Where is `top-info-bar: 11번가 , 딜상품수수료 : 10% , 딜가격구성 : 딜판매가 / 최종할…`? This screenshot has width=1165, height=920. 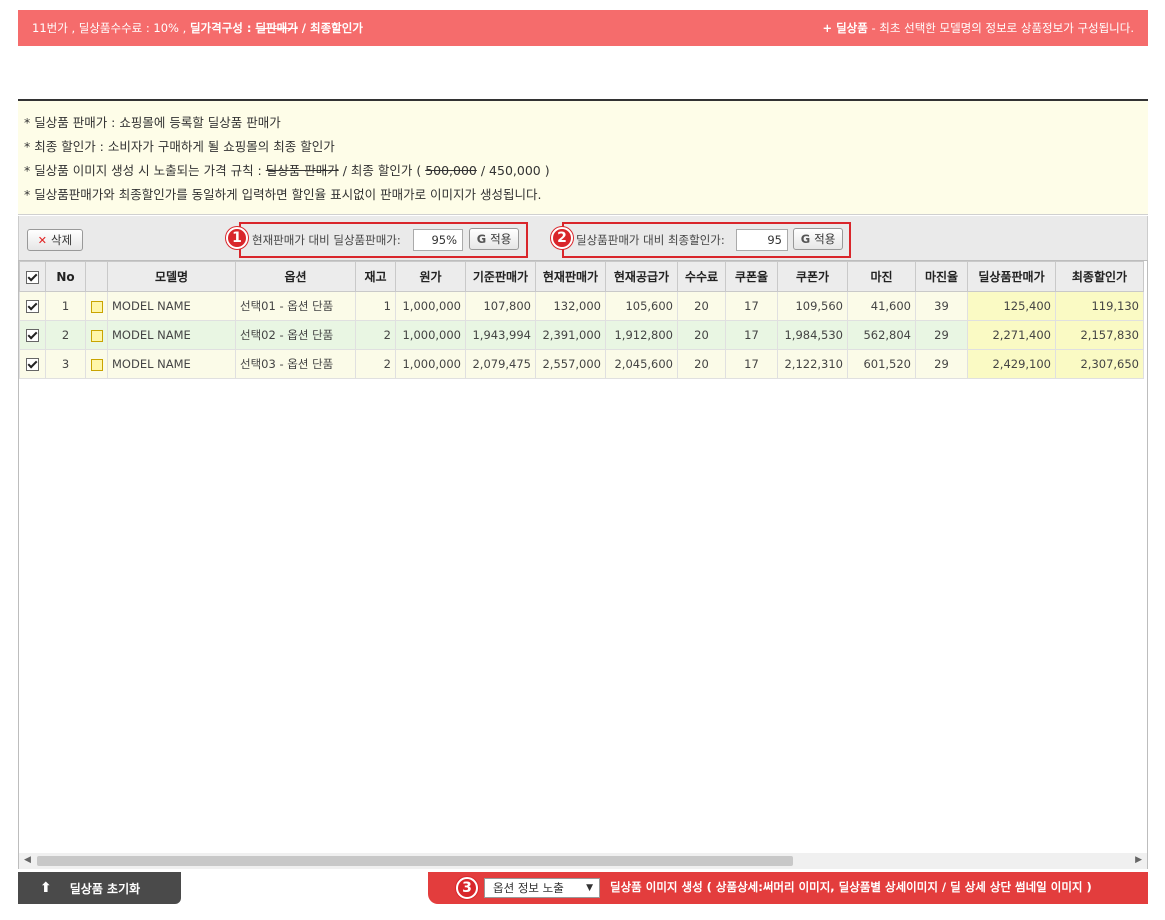
top-info-bar: 11번가 , 딜상품수수료 : 10% , 딜가격구성 : 딜판매가 / 최종할… is located at coordinates (583, 28).